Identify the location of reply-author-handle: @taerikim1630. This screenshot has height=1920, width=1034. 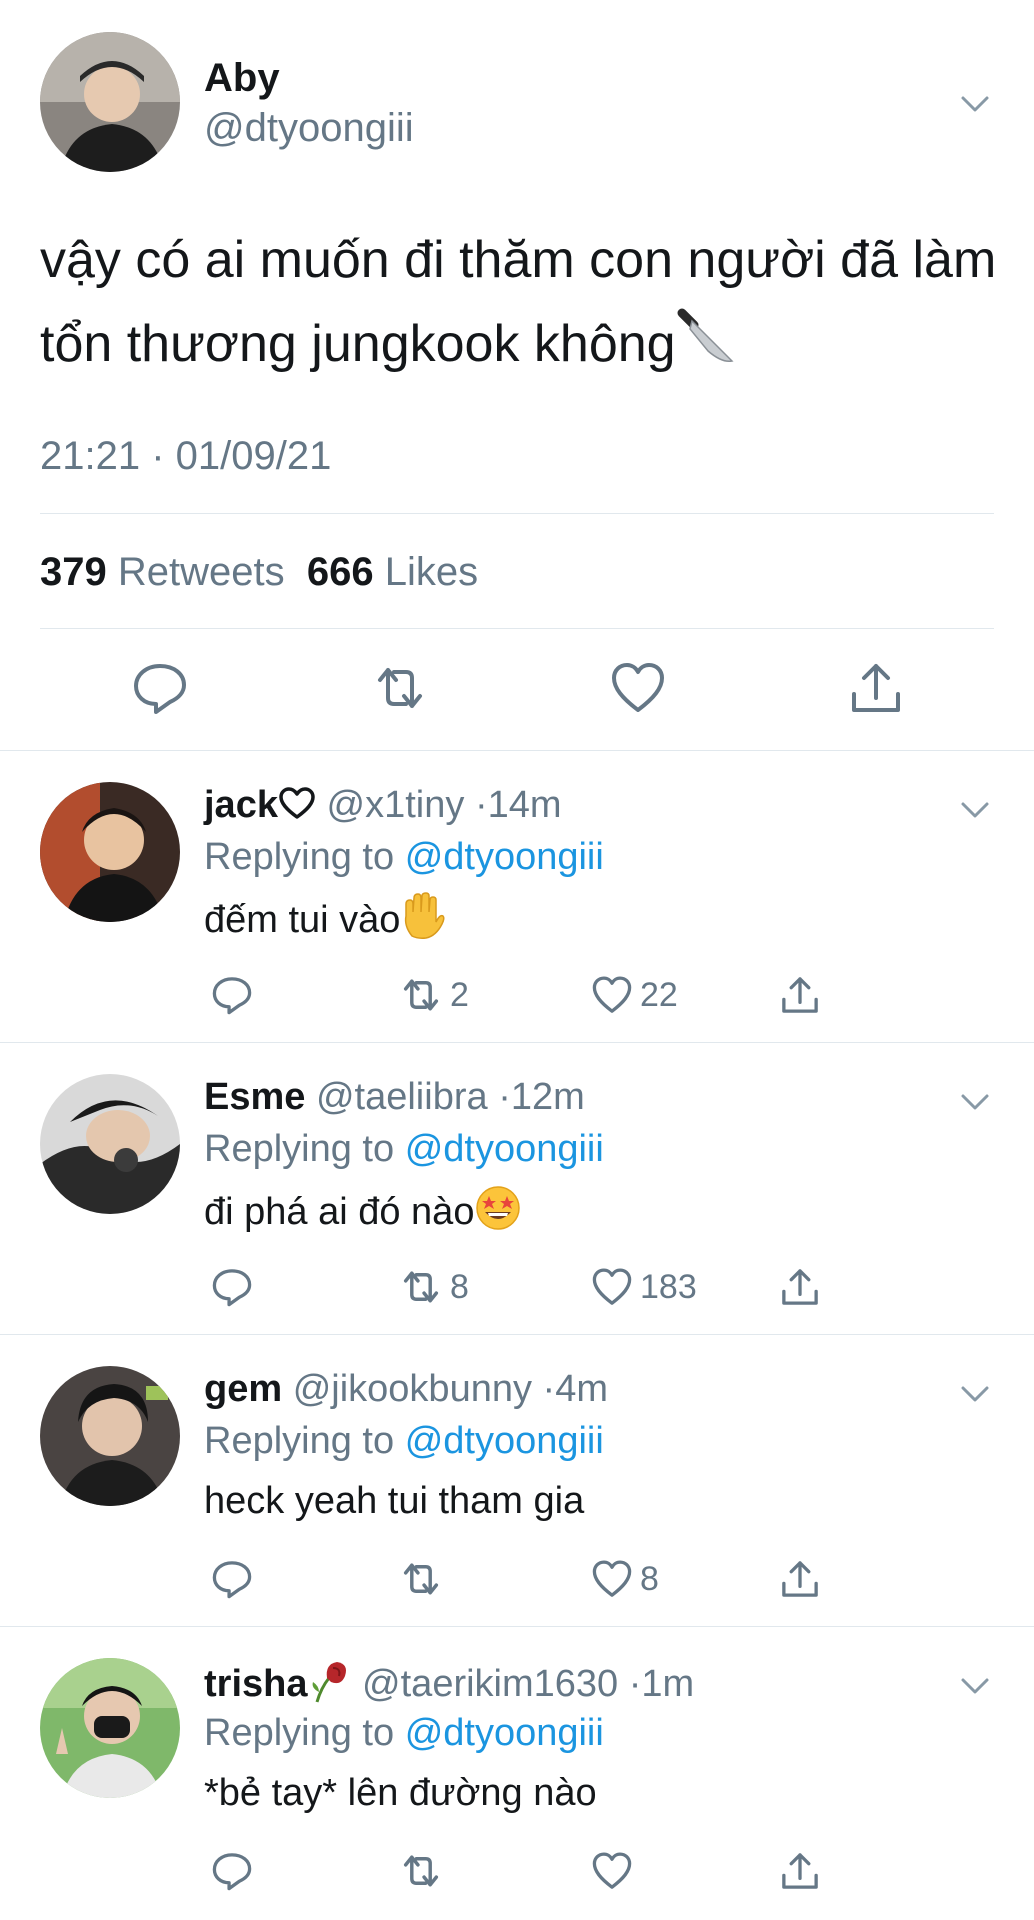
(490, 1684).